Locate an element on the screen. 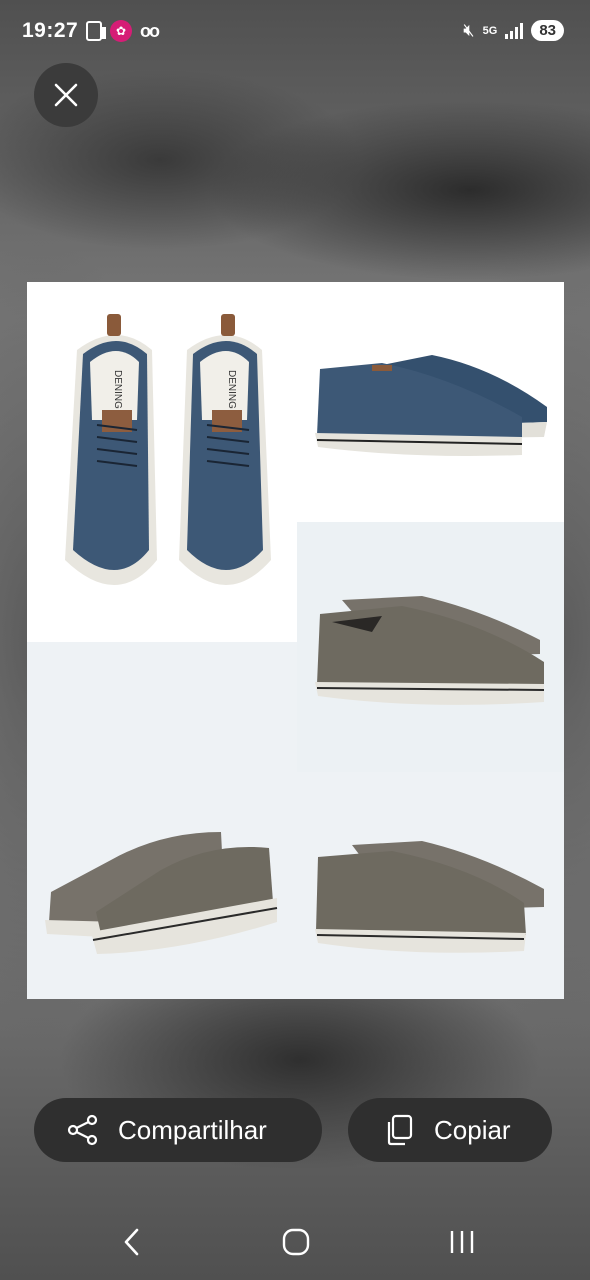  recents-button is located at coordinates (462, 1242).